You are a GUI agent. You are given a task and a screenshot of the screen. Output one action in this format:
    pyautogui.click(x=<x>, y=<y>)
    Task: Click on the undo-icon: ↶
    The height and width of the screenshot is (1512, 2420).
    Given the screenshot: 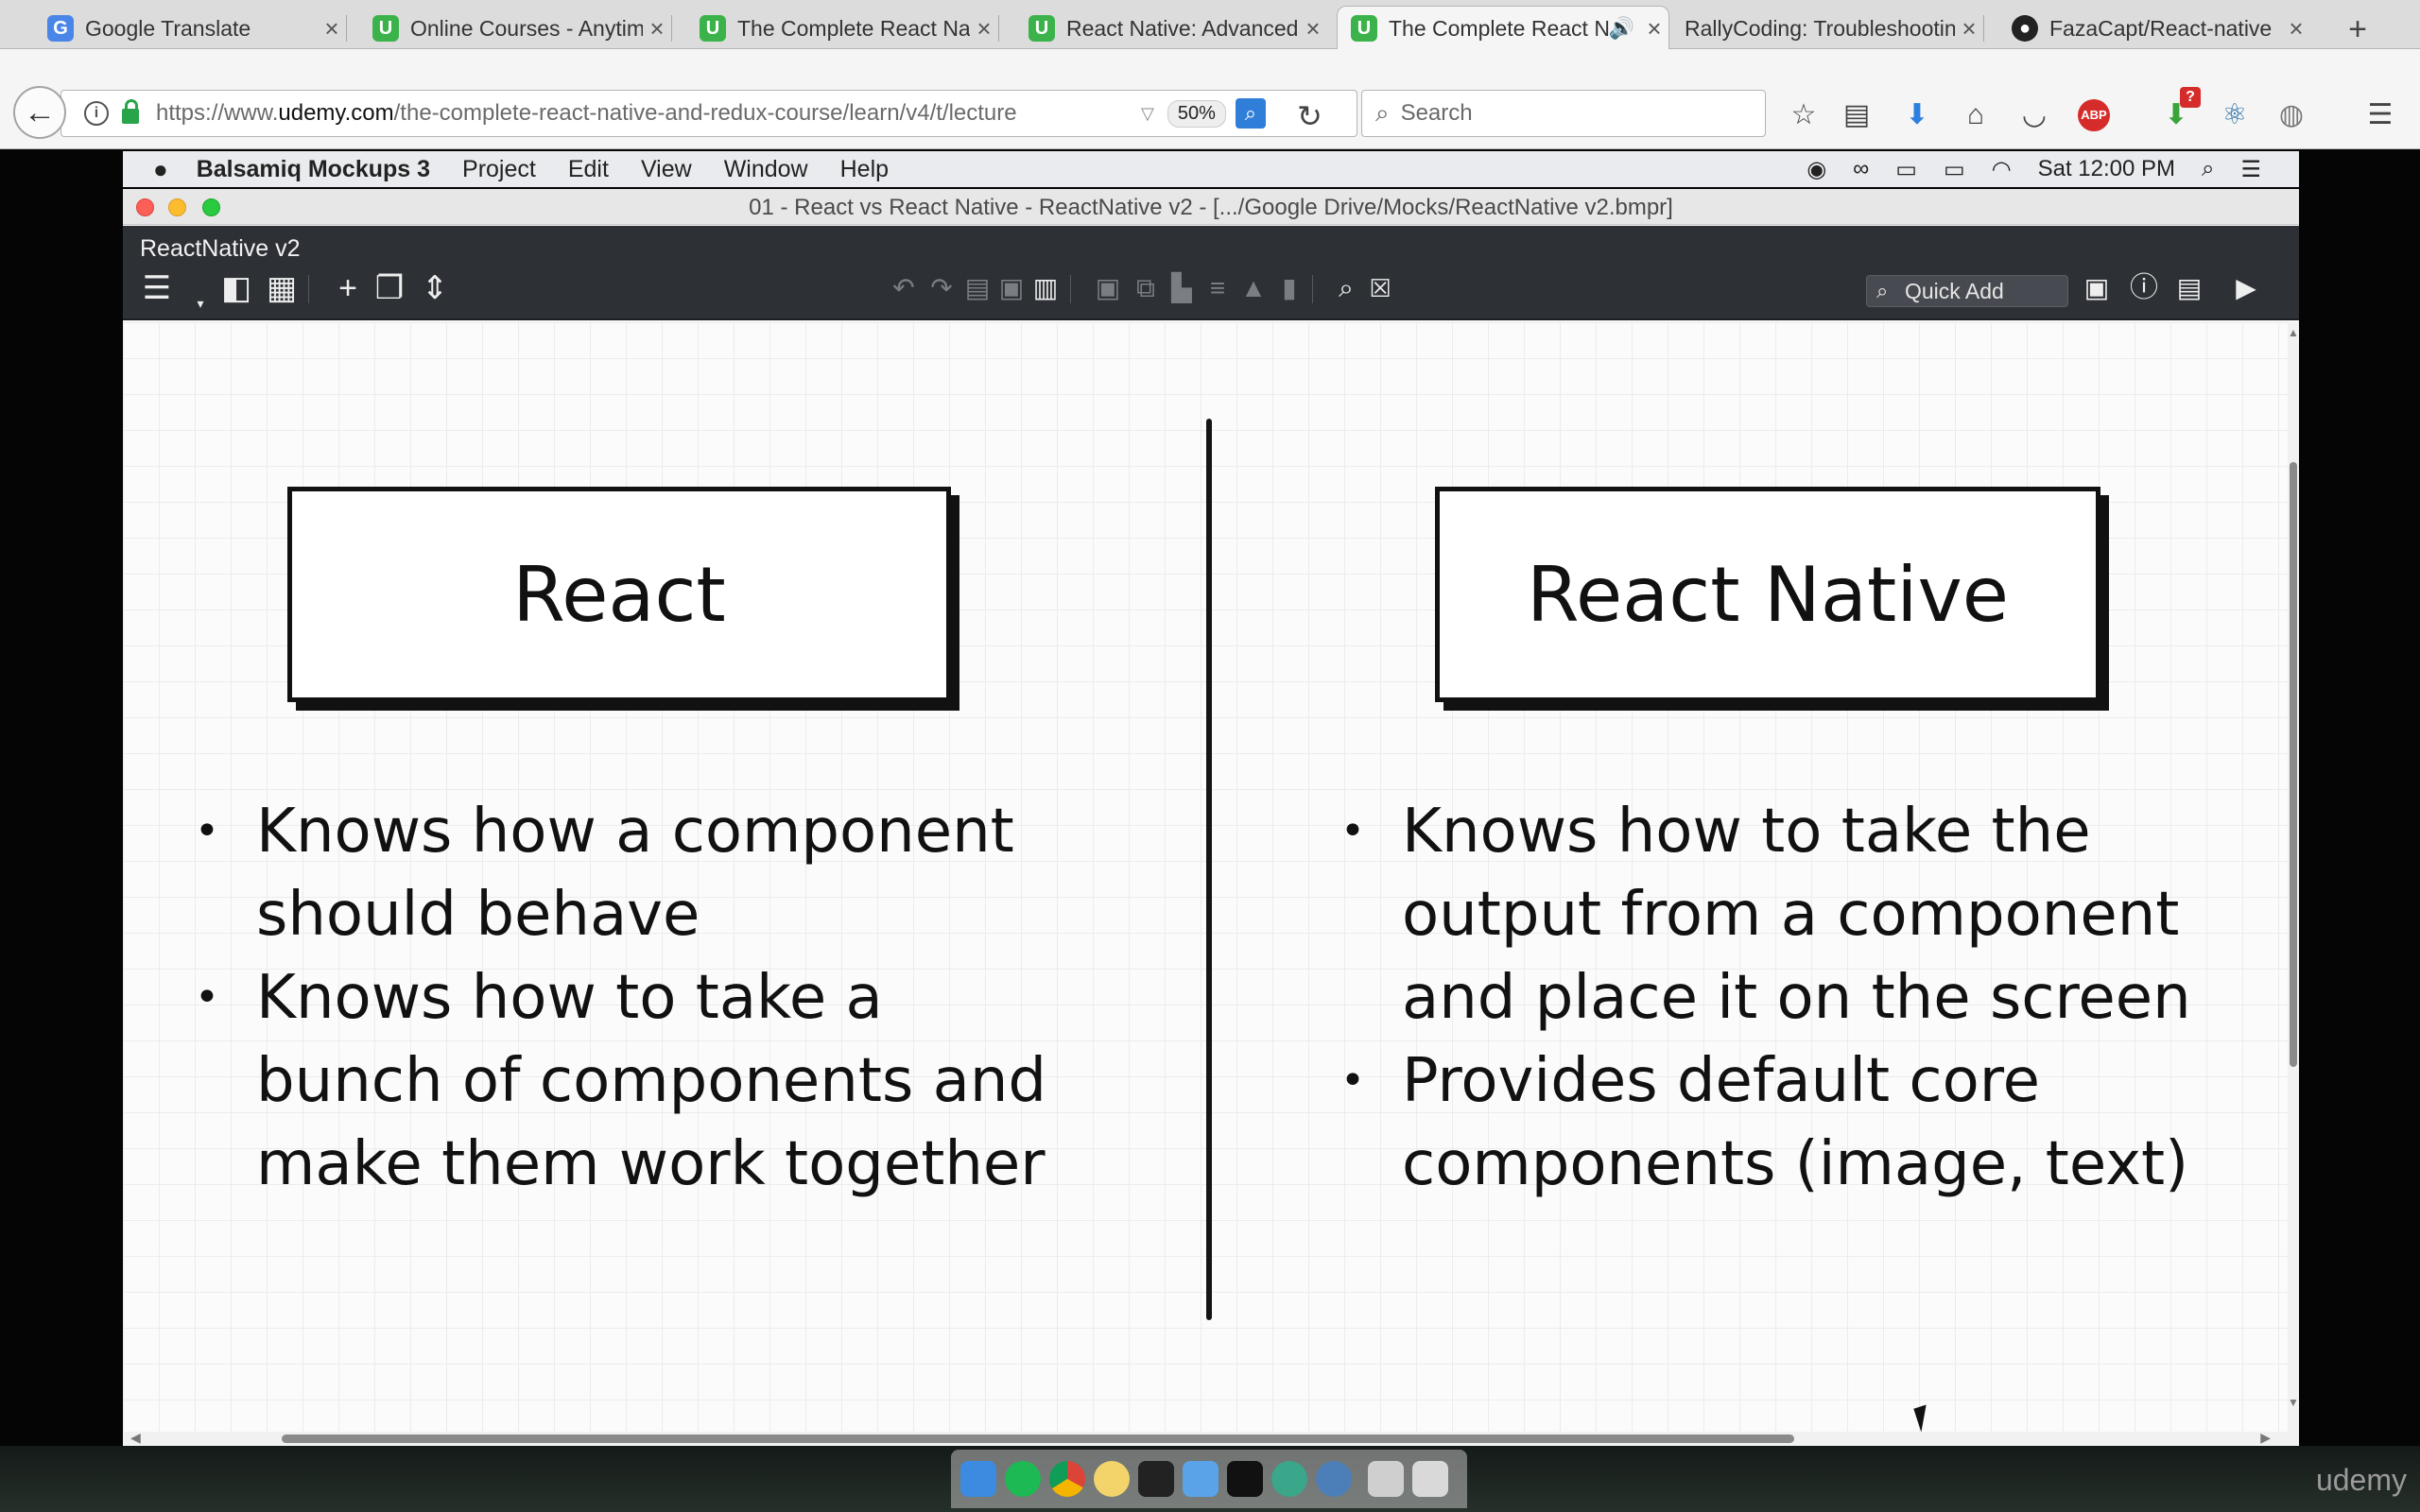 What is the action you would take?
    pyautogui.click(x=904, y=288)
    